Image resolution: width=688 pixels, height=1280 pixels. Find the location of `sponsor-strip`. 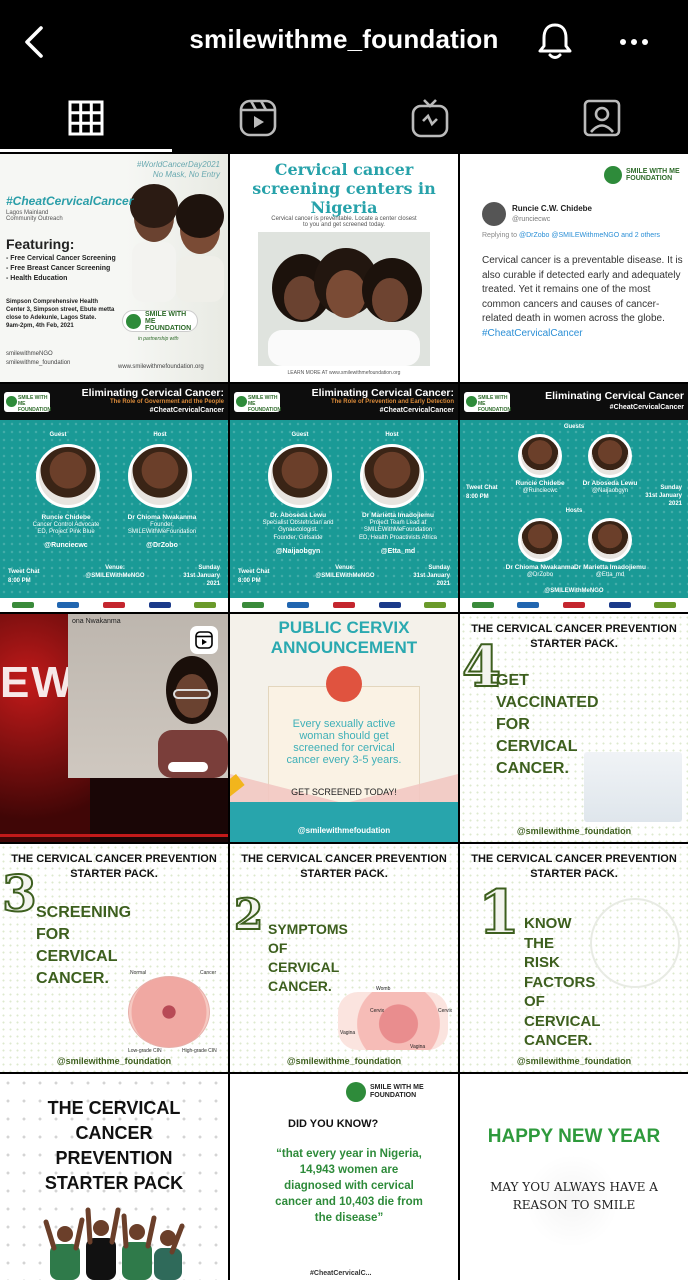

sponsor-strip is located at coordinates (114, 605).